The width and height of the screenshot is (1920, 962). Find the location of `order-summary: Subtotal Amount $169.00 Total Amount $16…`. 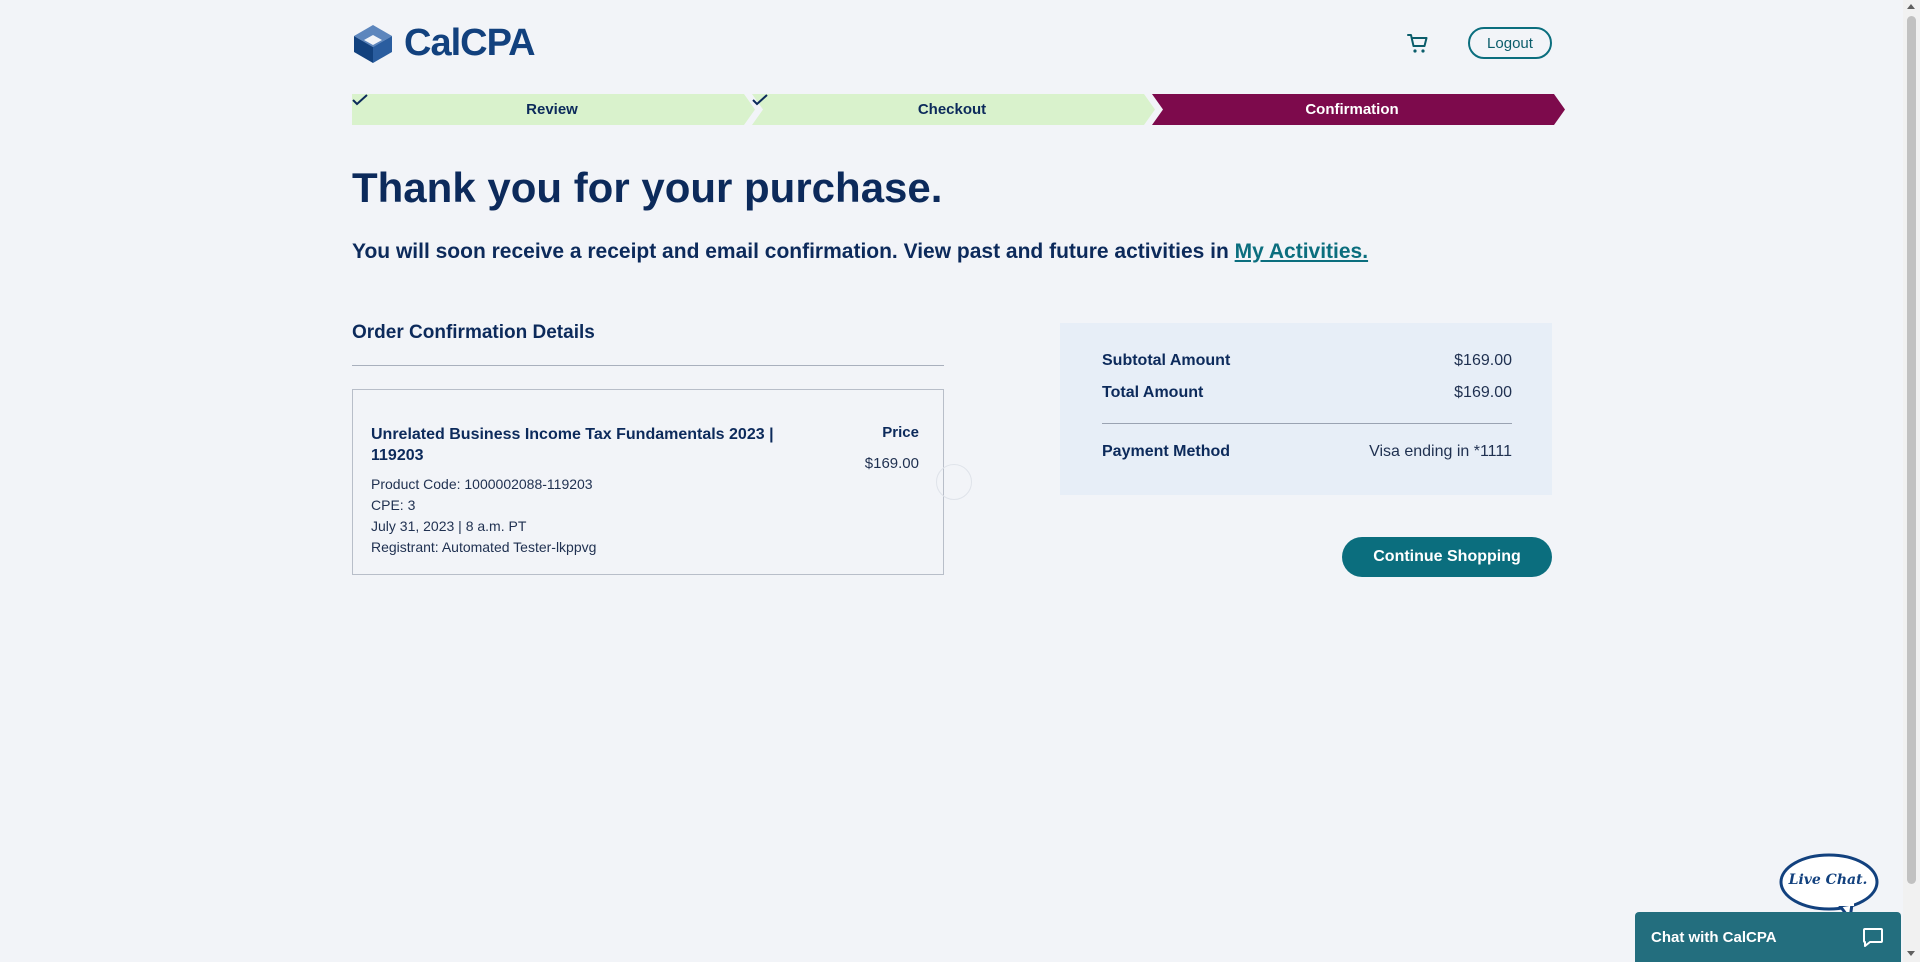

order-summary: Subtotal Amount $169.00 Total Amount $16… is located at coordinates (1306, 409).